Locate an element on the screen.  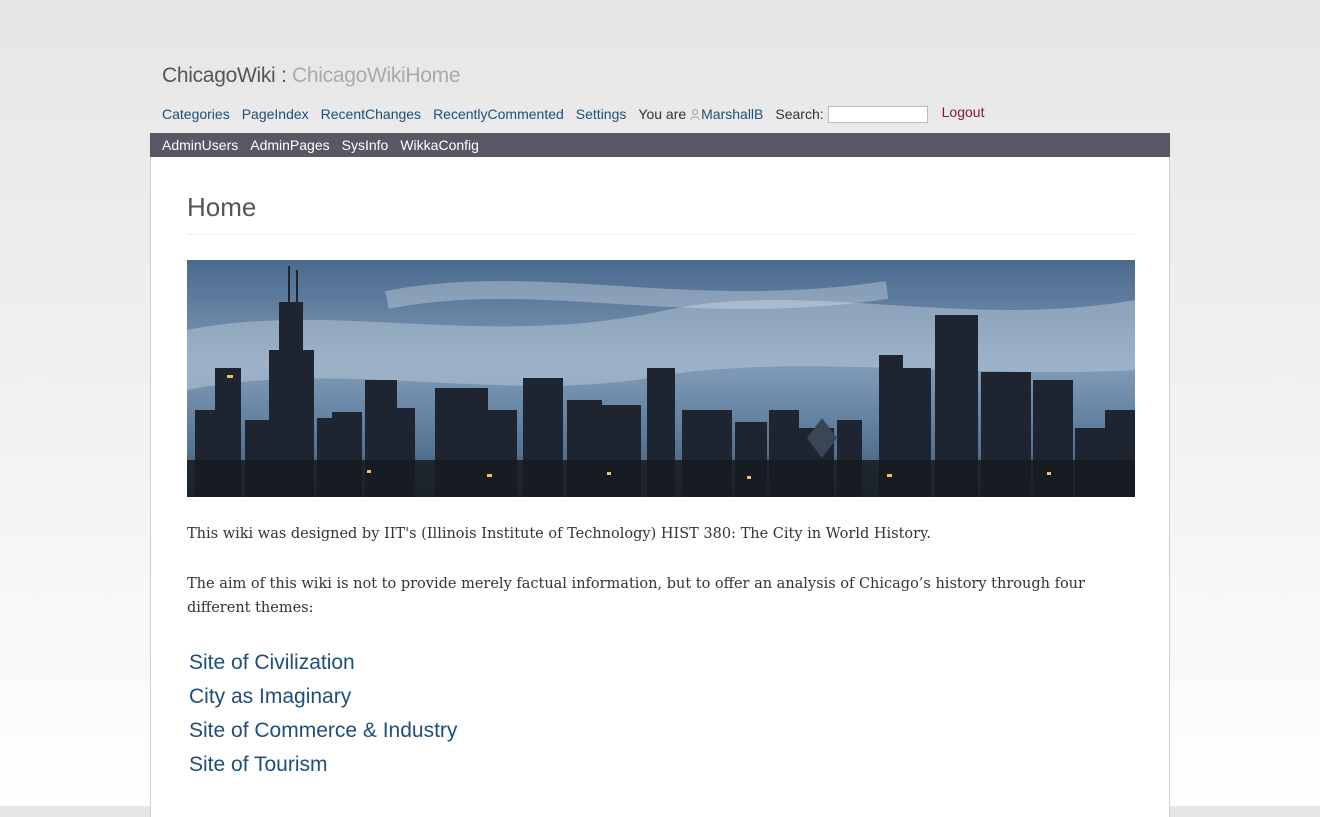
search-input is located at coordinates (877, 114).